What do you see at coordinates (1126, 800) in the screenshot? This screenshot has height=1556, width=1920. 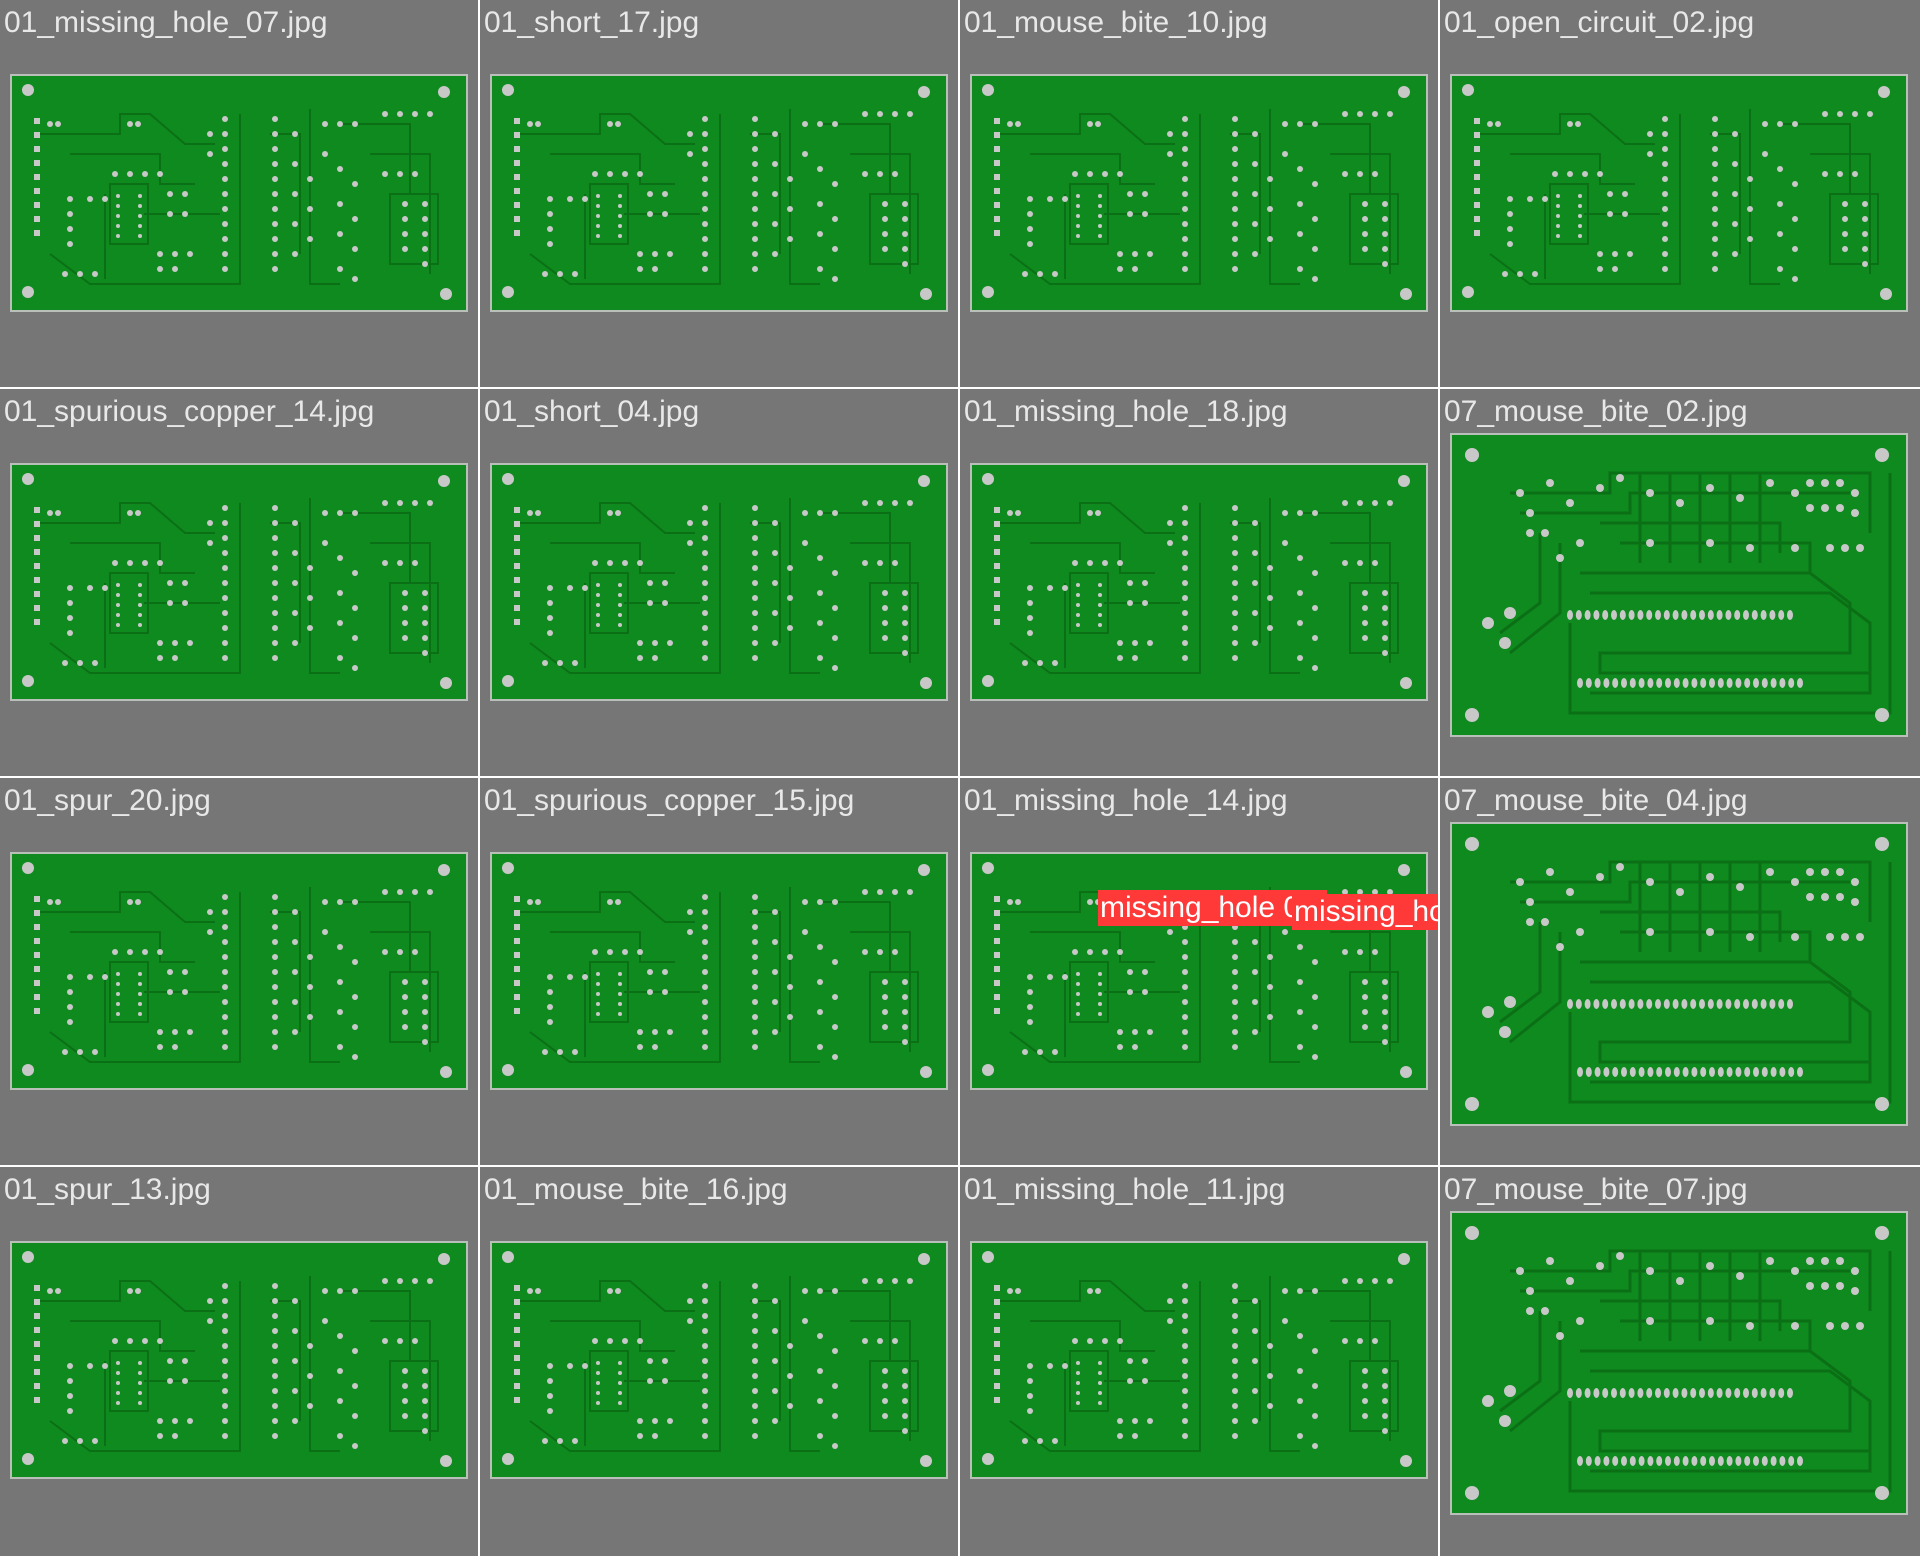 I see `image-filename-label: 01_missing_hole_14.jpg` at bounding box center [1126, 800].